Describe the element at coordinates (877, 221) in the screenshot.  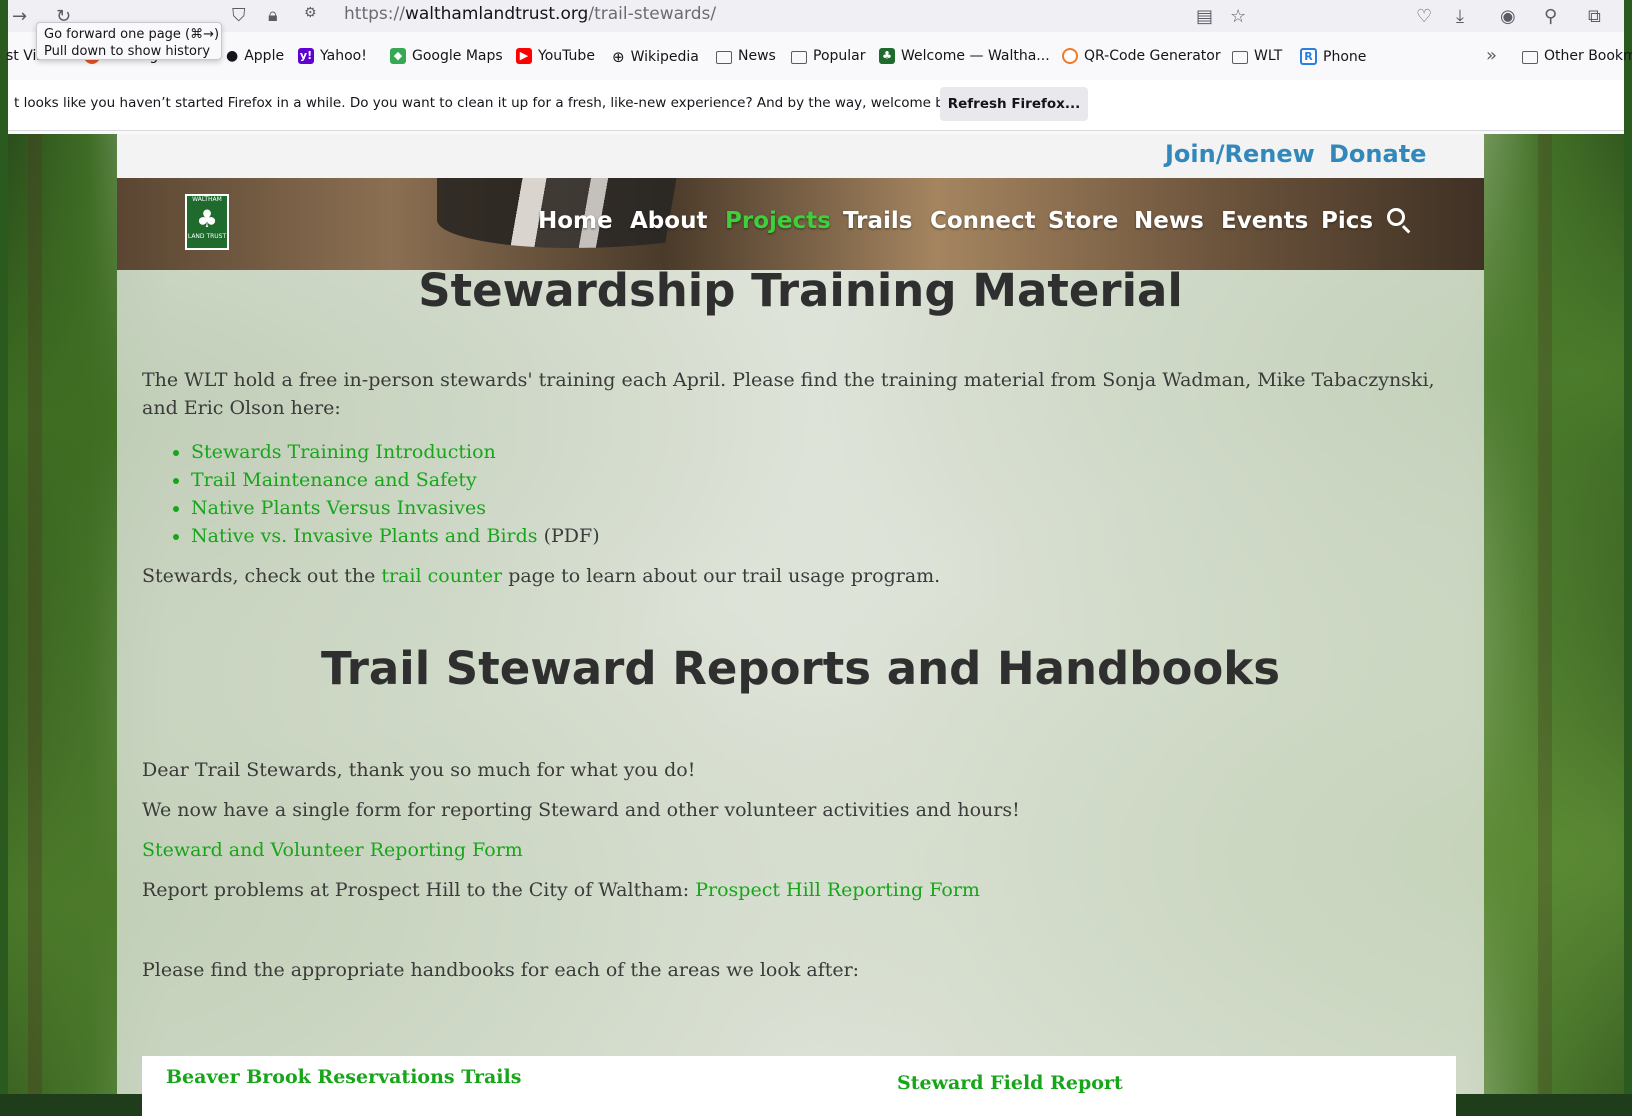
I see `nav-trails: Trails` at that location.